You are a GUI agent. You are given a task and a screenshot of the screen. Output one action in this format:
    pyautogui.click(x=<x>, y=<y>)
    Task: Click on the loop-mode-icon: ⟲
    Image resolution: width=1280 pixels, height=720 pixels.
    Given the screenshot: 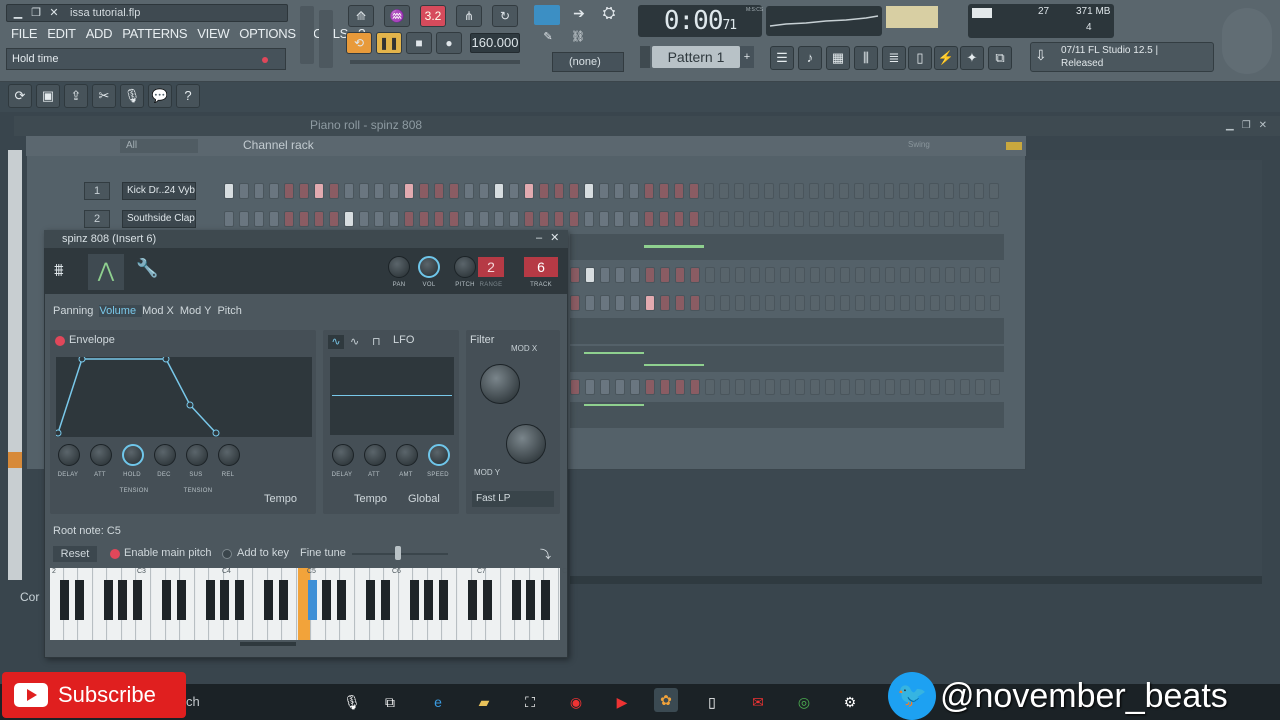 What is the action you would take?
    pyautogui.click(x=359, y=43)
    